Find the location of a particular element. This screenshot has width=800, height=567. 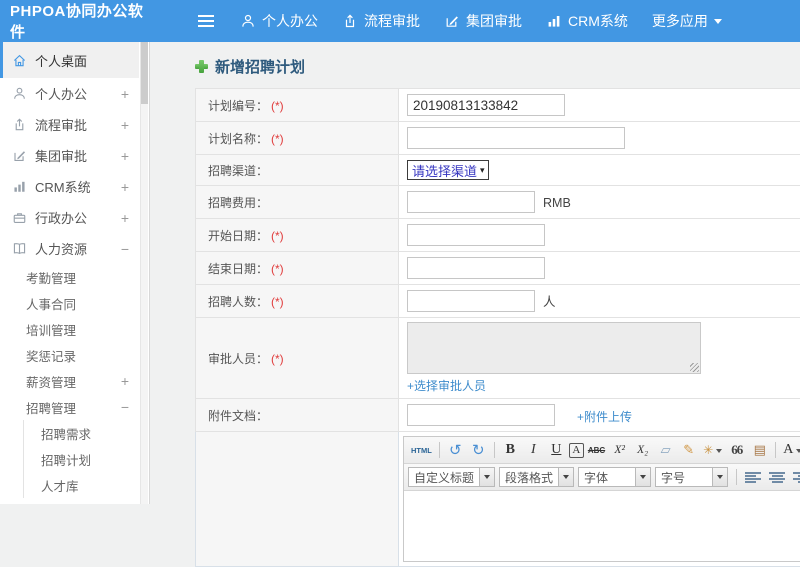

start-date-input is located at coordinates (476, 235).